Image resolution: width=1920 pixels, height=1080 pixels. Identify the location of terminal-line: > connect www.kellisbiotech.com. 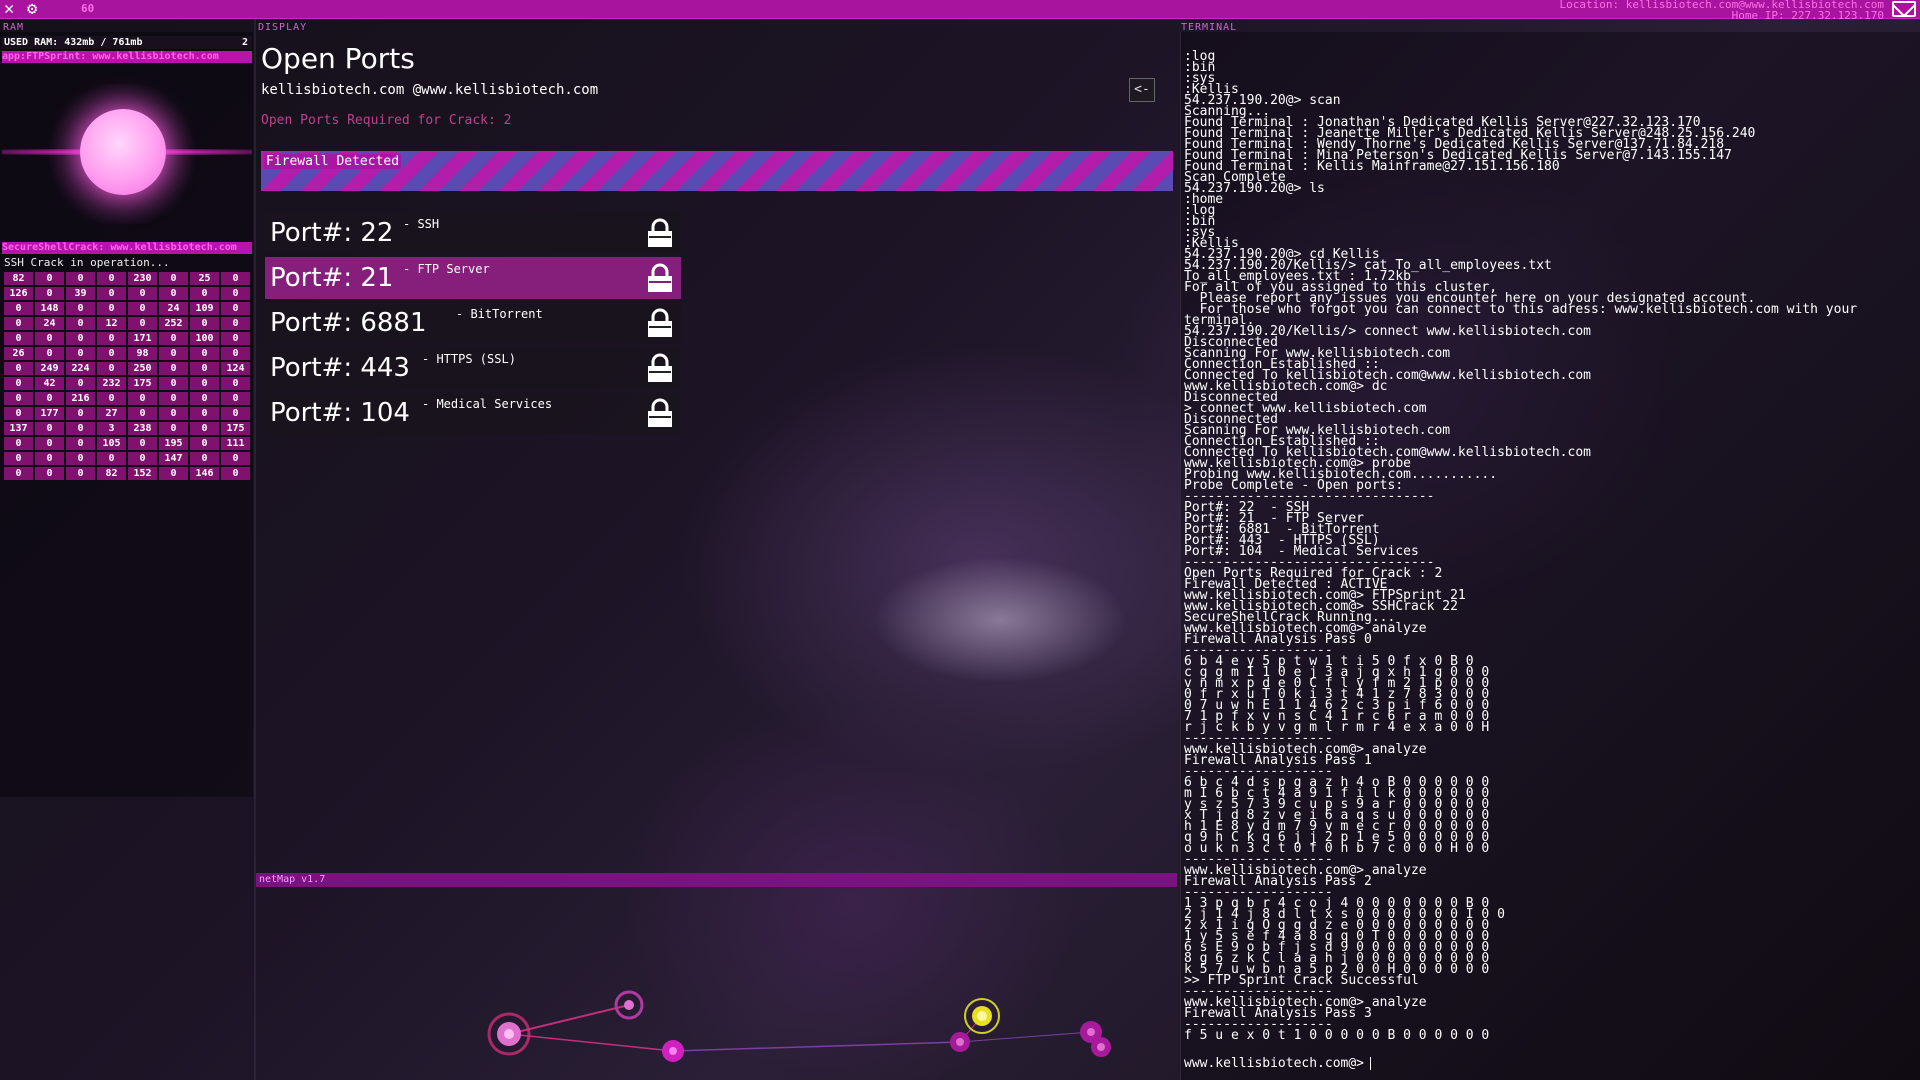
(1305, 408).